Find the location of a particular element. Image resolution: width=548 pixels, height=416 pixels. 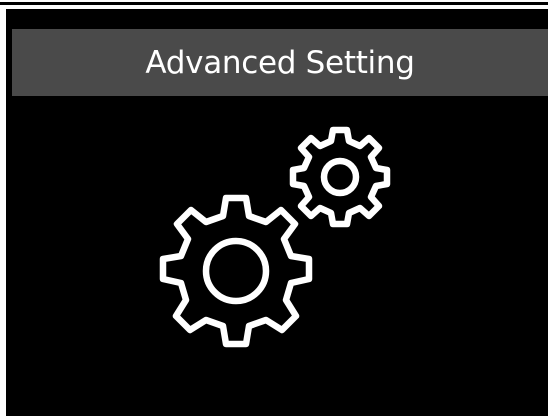

top-border-line is located at coordinates (274, 3).